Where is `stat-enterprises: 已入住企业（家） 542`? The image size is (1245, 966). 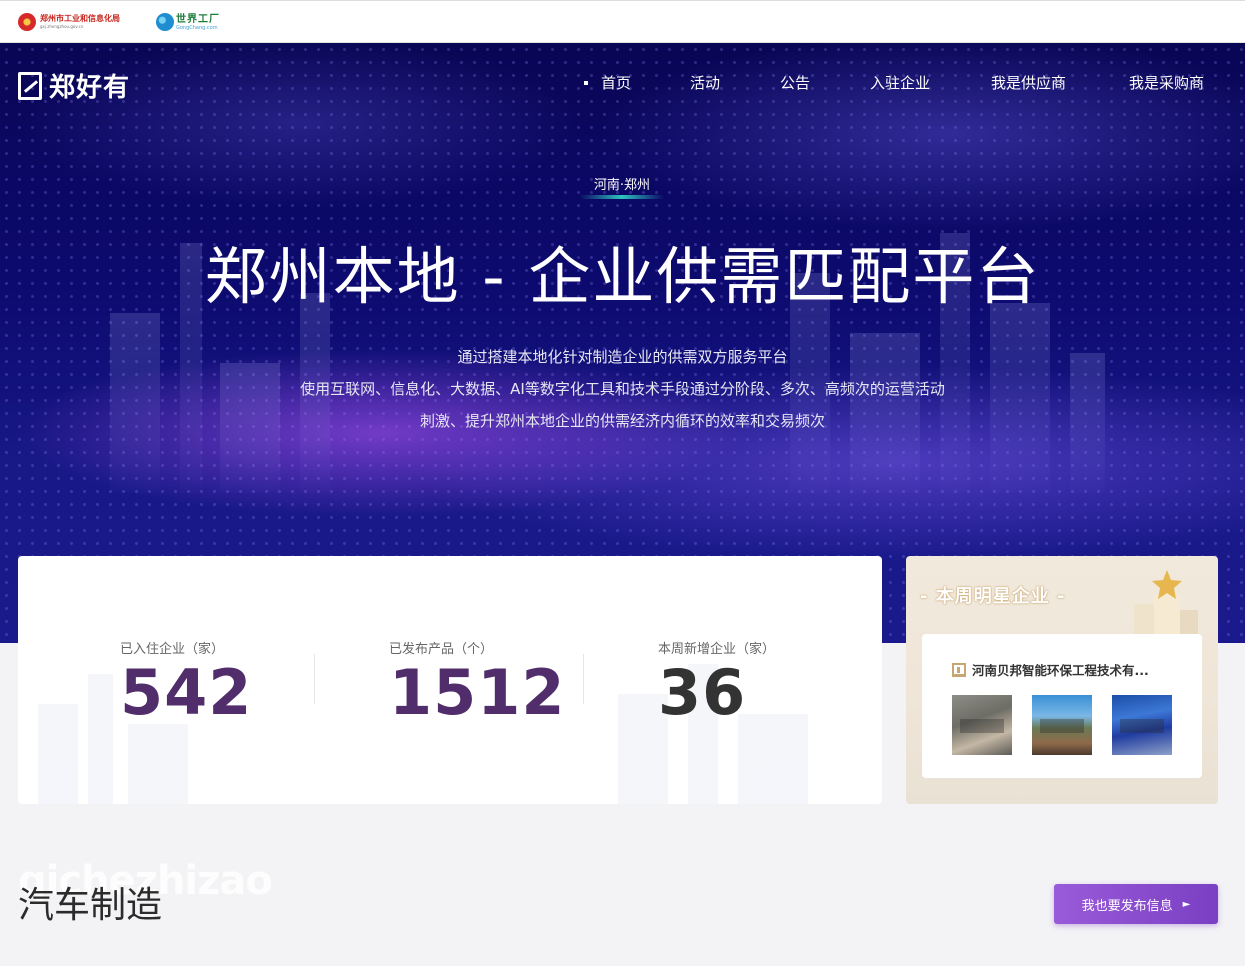 stat-enterprises: 已入住企业（家） 542 is located at coordinates (186, 681).